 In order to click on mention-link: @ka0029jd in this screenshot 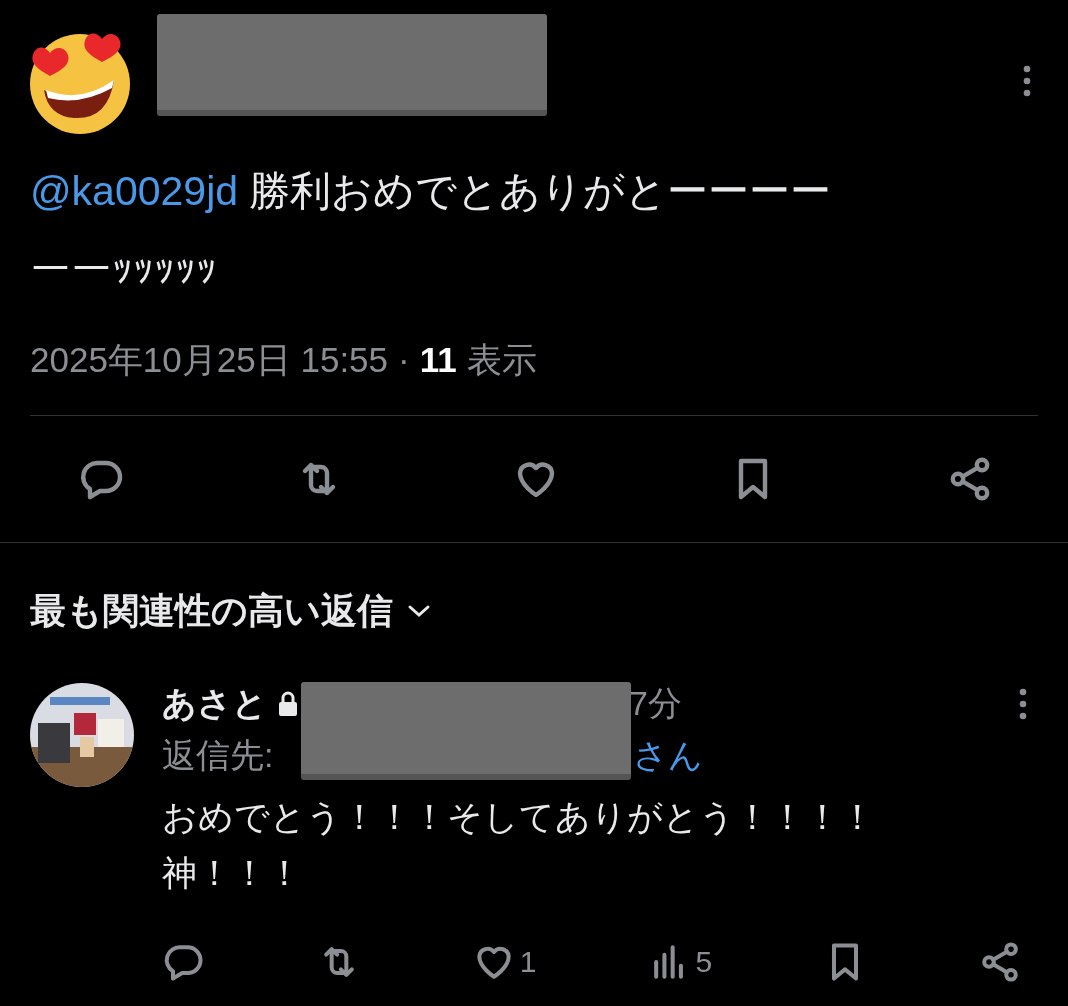, I will do `click(134, 191)`.